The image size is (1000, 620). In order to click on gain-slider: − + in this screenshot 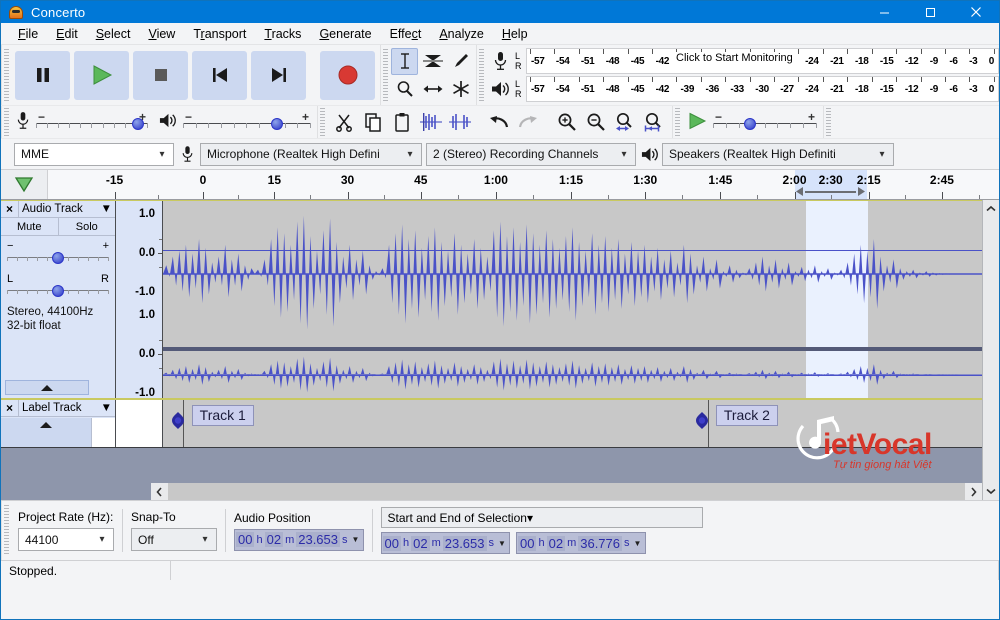, I will do `click(58, 253)`.